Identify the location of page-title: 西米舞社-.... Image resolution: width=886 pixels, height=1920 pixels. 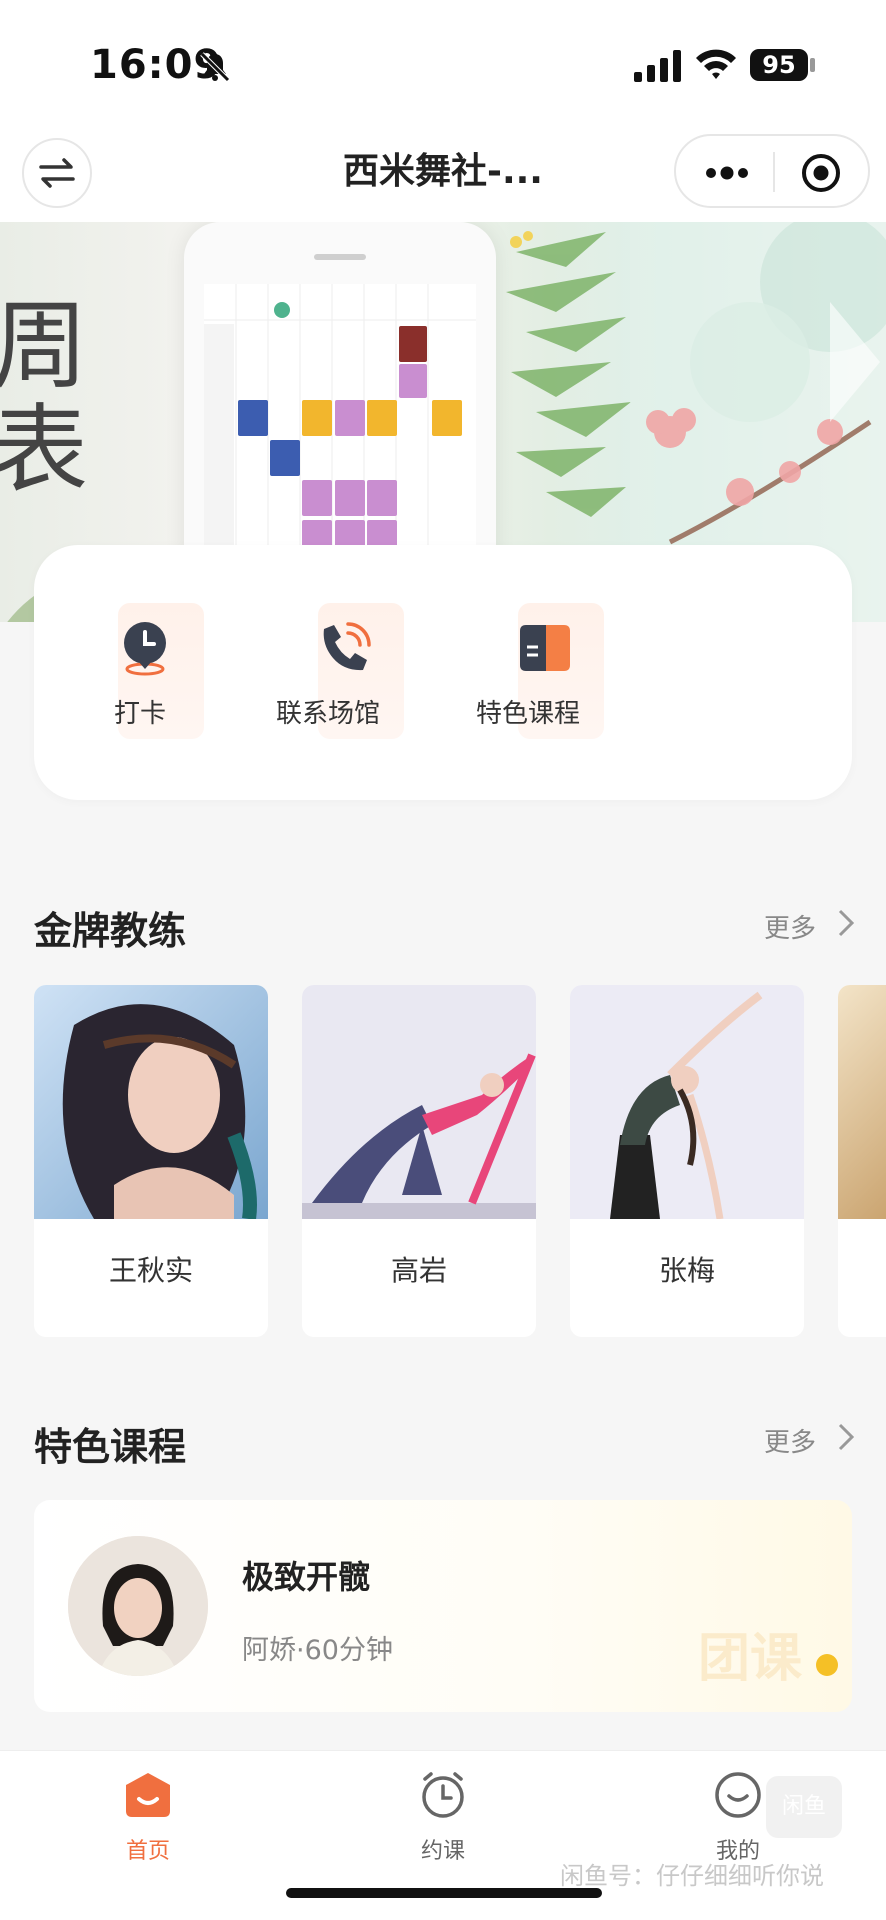
(443, 171).